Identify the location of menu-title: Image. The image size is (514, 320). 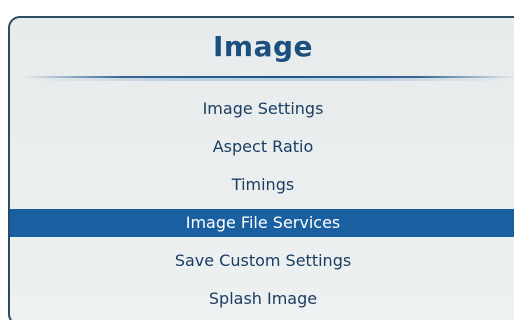
(263, 46).